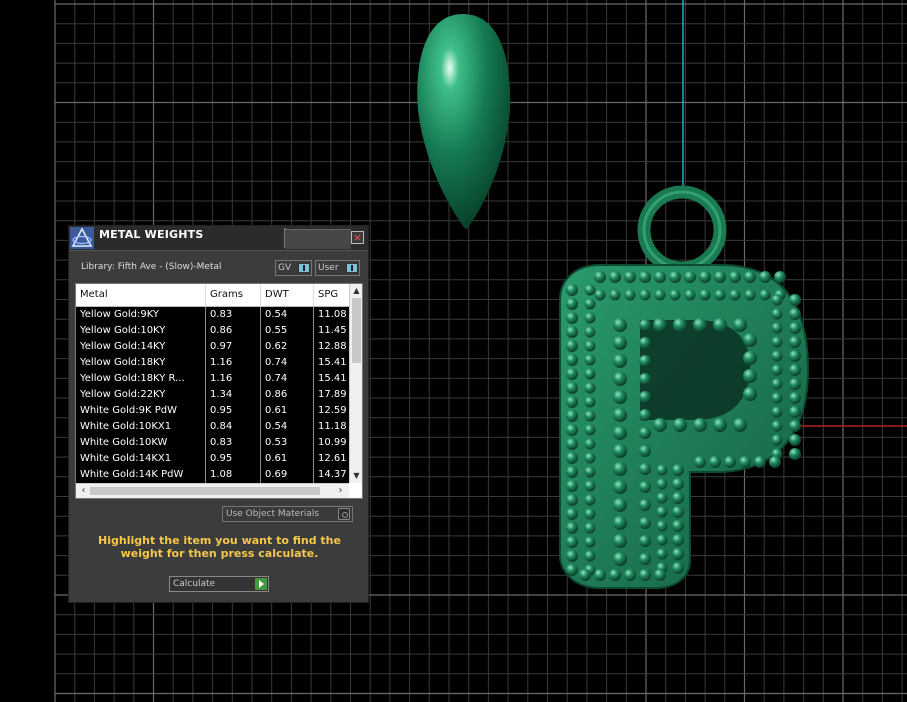 The height and width of the screenshot is (702, 907). Describe the element at coordinates (287, 347) in the screenshot. I see `dwt-cell: 0.62` at that location.